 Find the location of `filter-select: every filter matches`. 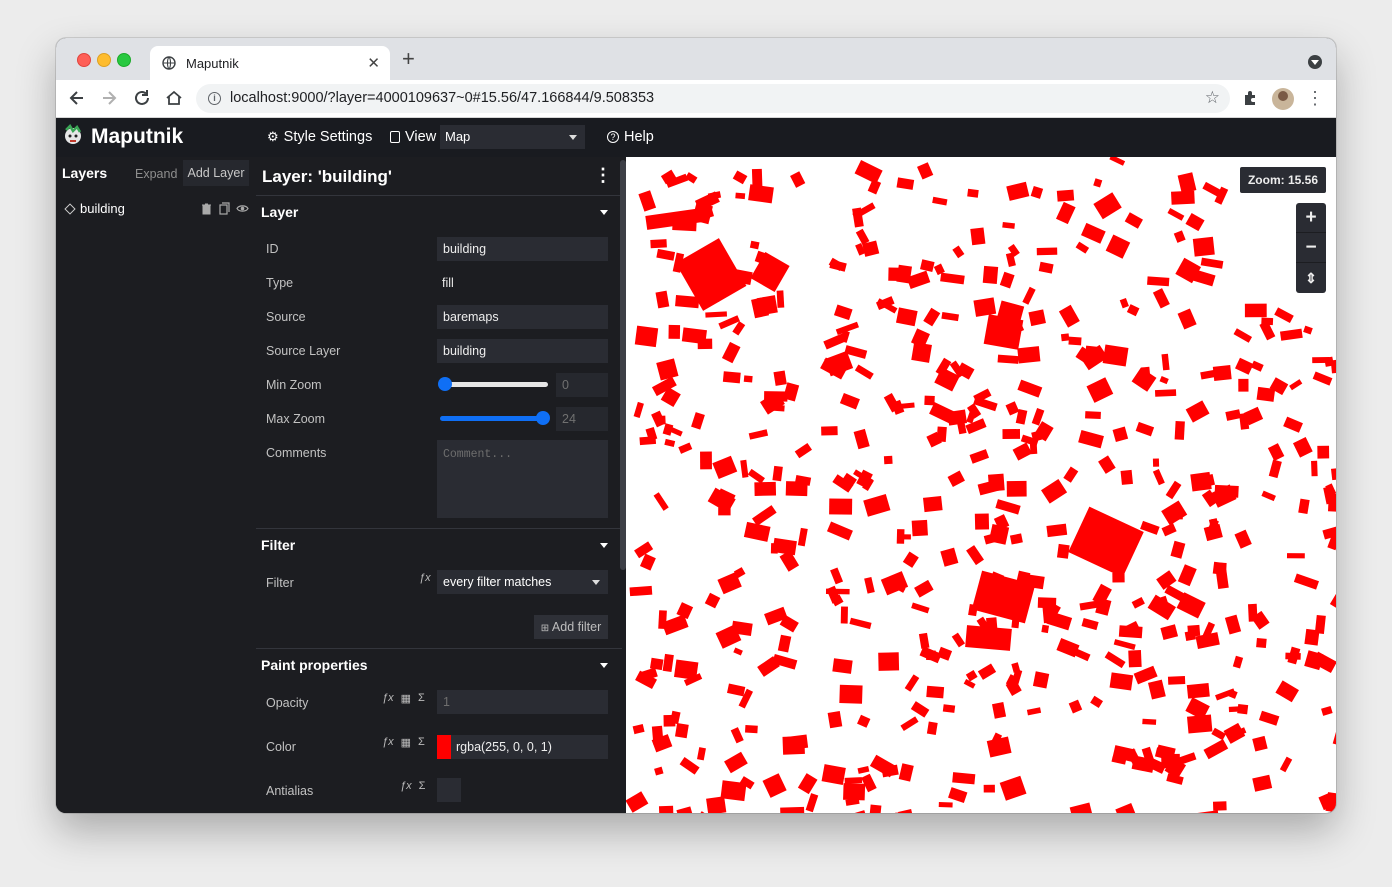

filter-select: every filter matches is located at coordinates (522, 582).